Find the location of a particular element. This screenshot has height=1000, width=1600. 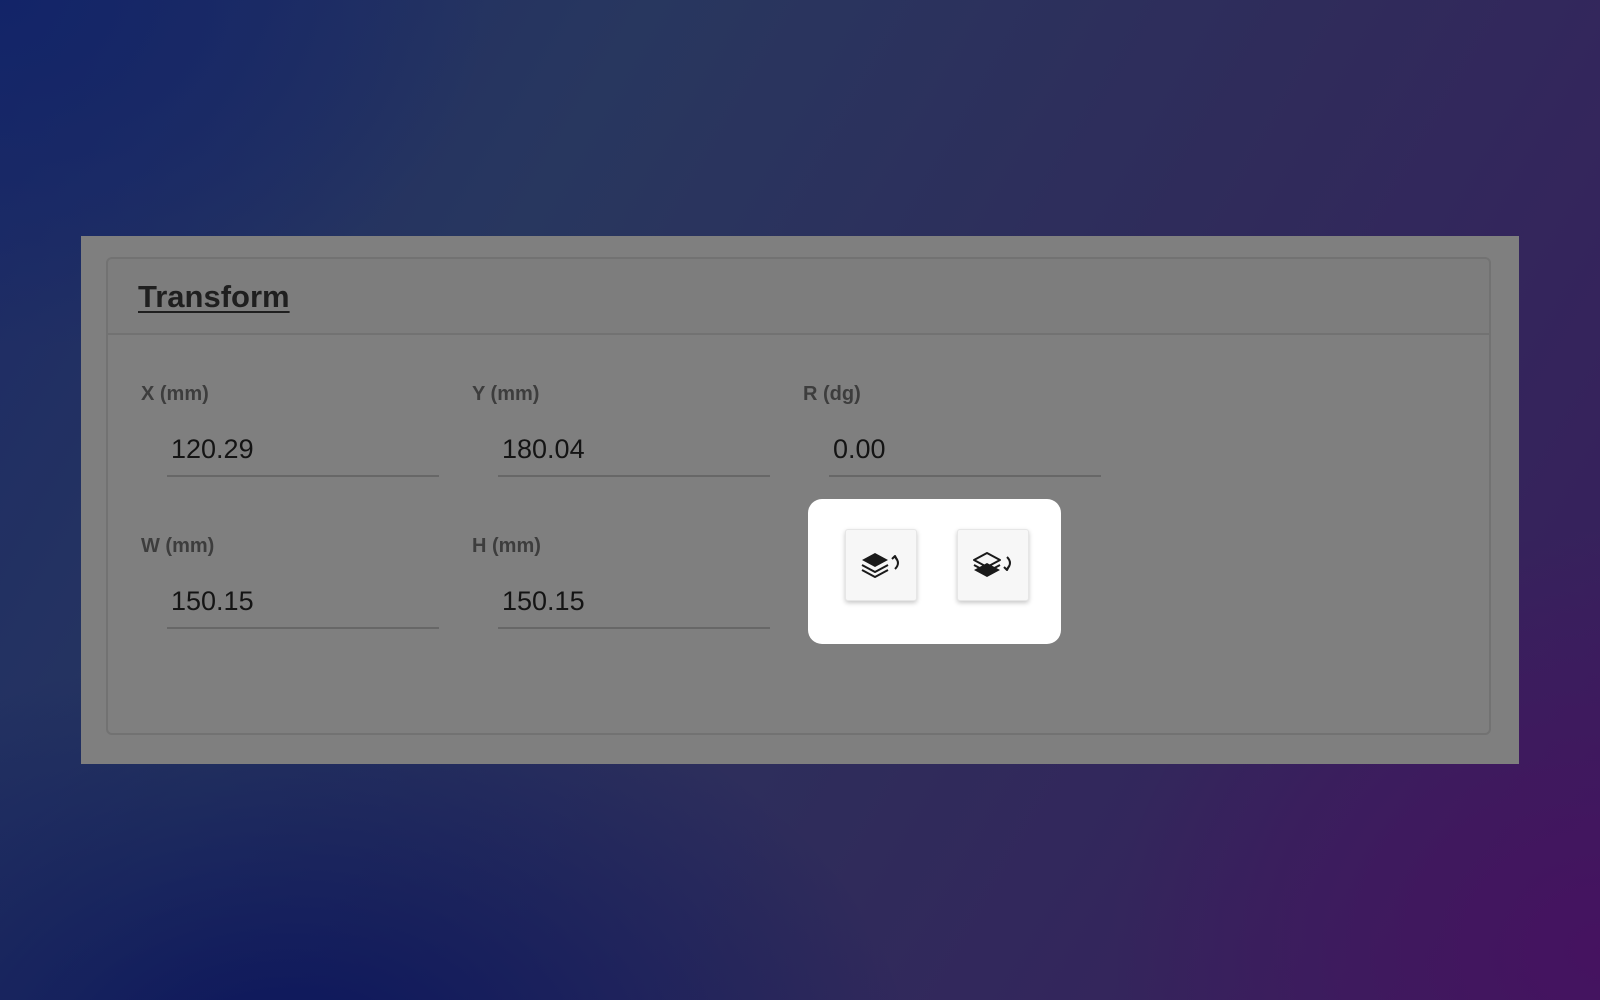

x-input is located at coordinates (303, 450).